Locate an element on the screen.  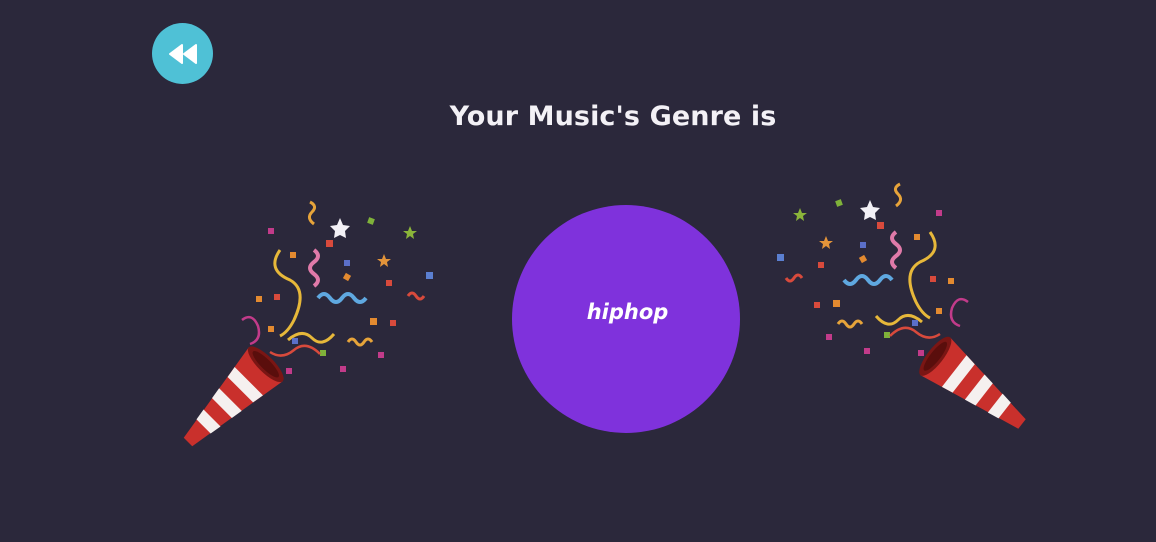
rewind-icon is located at coordinates (182, 53).